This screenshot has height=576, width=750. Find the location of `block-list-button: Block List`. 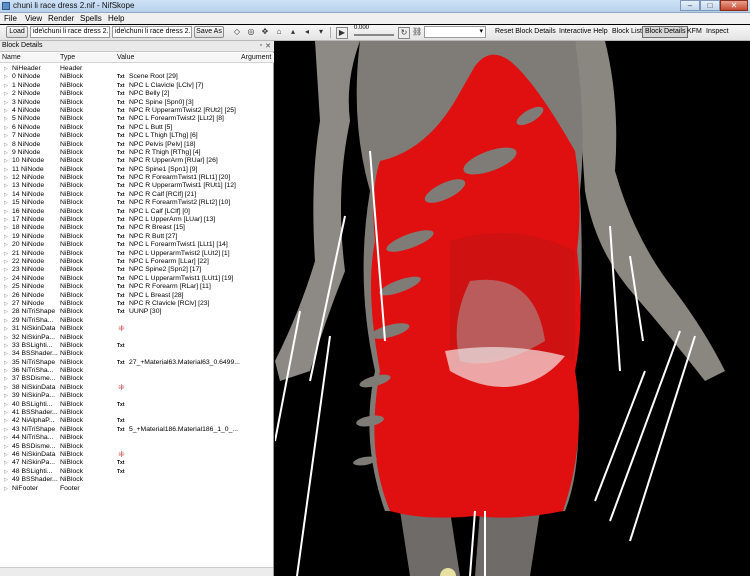

block-list-button: Block List is located at coordinates (627, 31).